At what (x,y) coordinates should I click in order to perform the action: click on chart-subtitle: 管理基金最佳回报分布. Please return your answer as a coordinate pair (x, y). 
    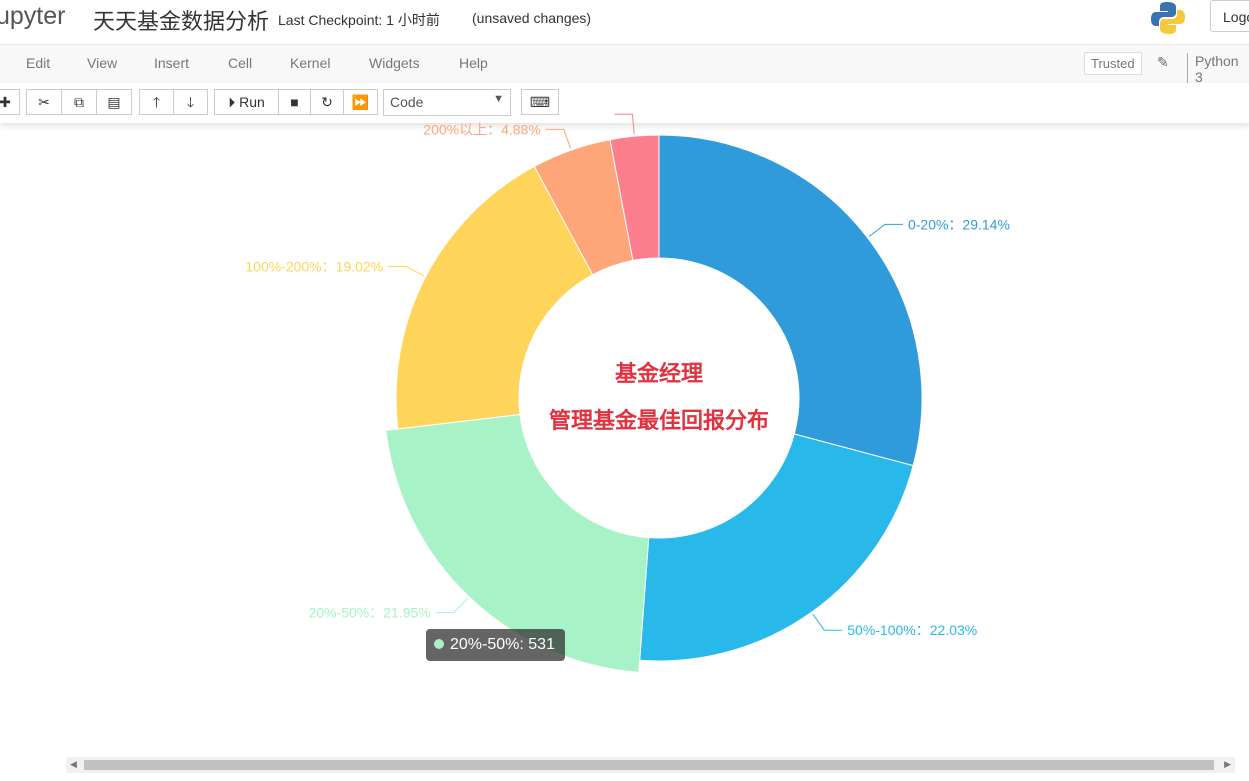
    Looking at the image, I should click on (659, 421).